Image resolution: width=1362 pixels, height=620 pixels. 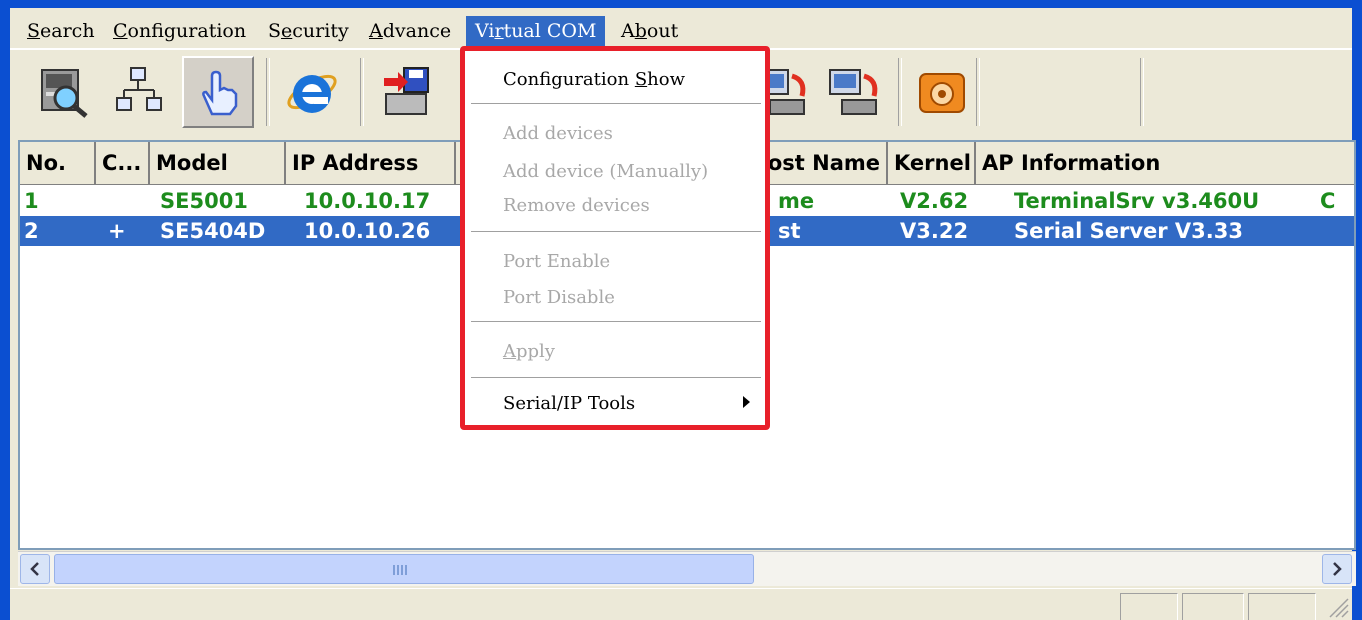 I want to click on menu-security: Security, so click(x=308, y=31).